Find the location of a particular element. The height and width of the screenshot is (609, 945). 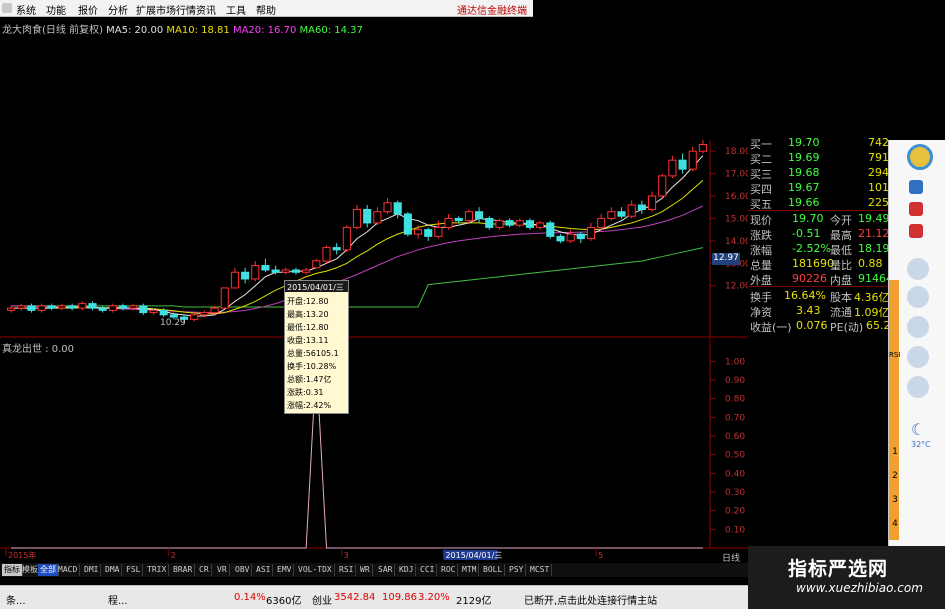

indicator-tick-label: 0.50 is located at coordinates (735, 456).